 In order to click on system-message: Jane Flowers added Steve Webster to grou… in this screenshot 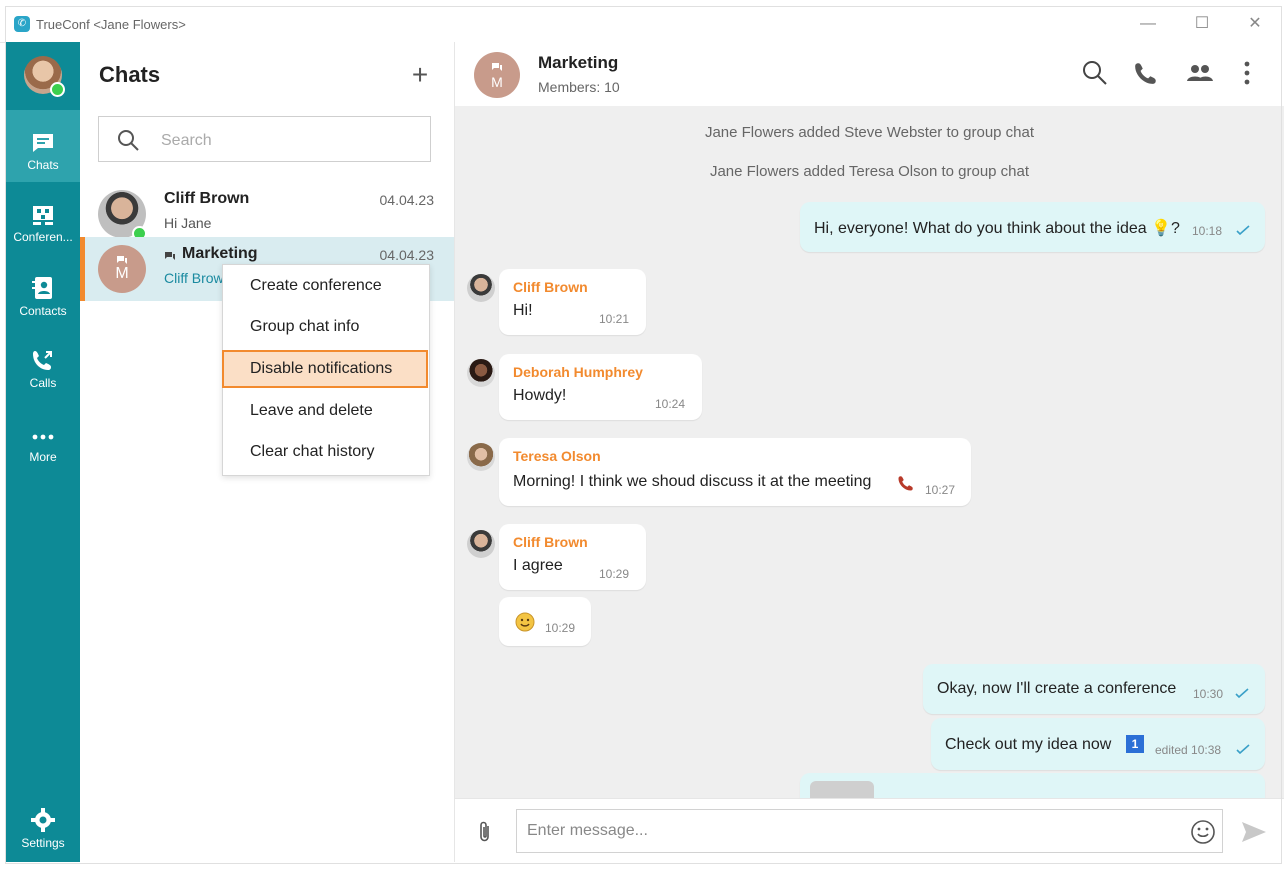, I will do `click(869, 132)`.